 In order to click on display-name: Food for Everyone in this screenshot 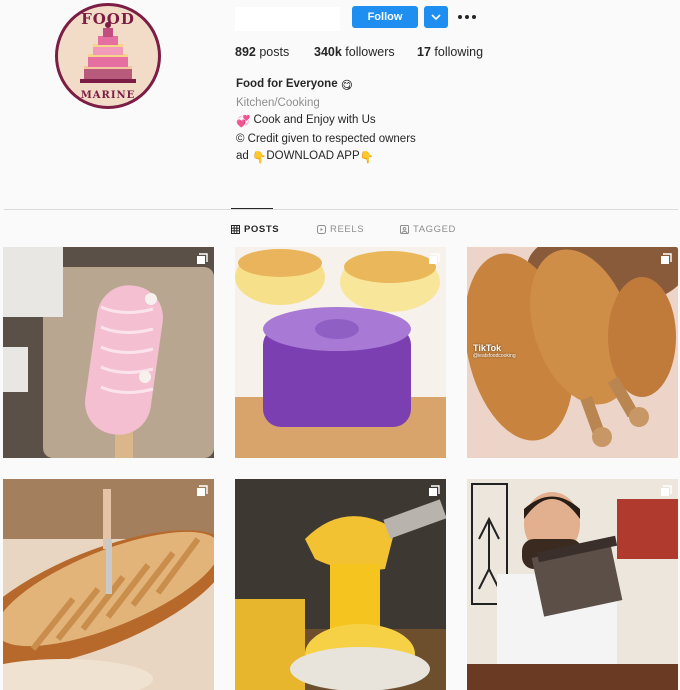, I will do `click(287, 84)`.